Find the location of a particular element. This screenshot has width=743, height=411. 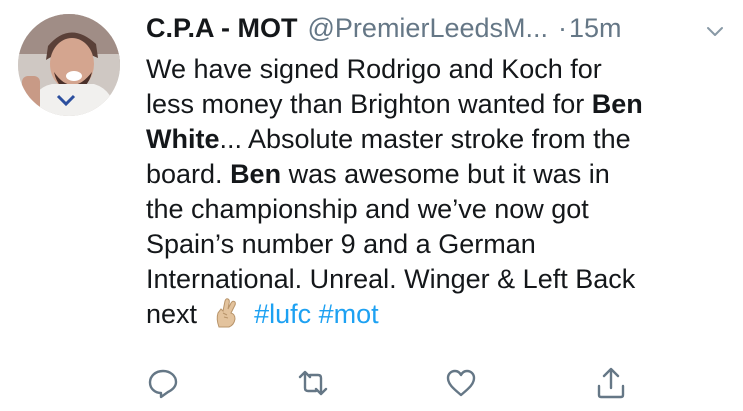

tweet-line: Spain’s number 9 and a German is located at coordinates (341, 244).